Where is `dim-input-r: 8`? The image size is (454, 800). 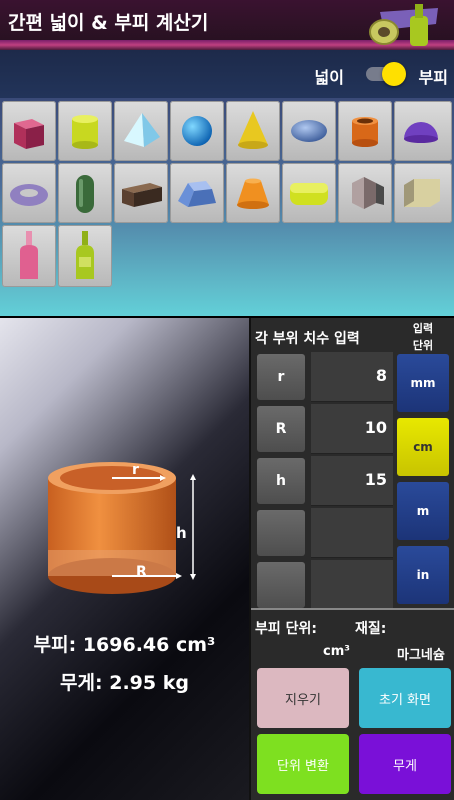 dim-input-r: 8 is located at coordinates (352, 377).